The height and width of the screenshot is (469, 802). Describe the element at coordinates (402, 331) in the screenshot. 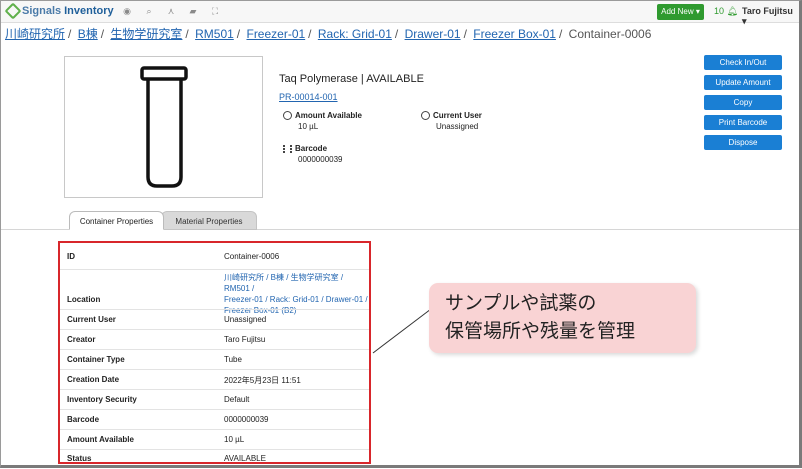

I see `callout-pointer-line` at that location.